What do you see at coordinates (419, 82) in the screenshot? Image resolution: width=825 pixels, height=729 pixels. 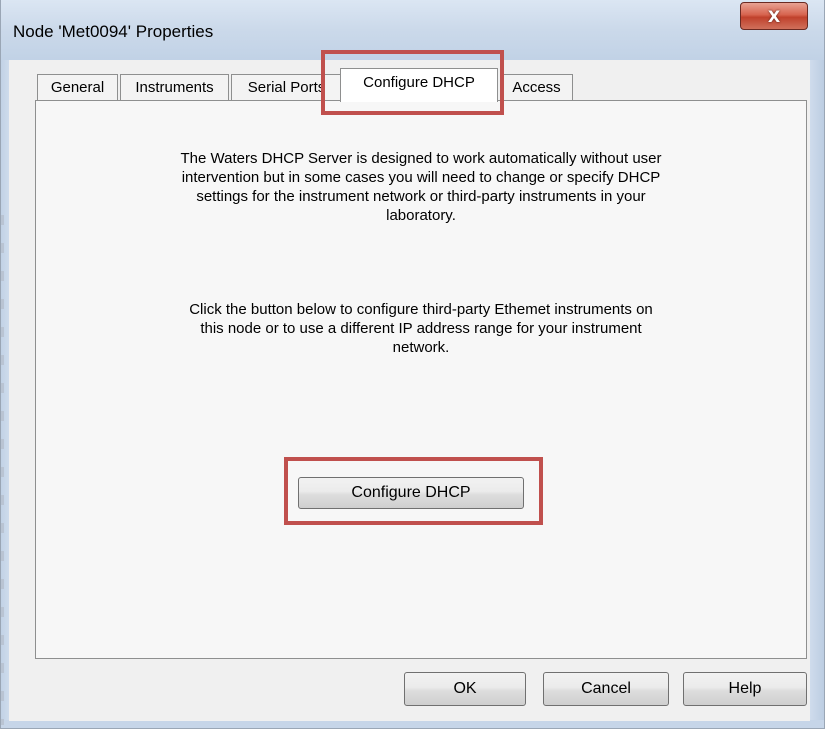 I see `tab-label: Configure DHCP` at bounding box center [419, 82].